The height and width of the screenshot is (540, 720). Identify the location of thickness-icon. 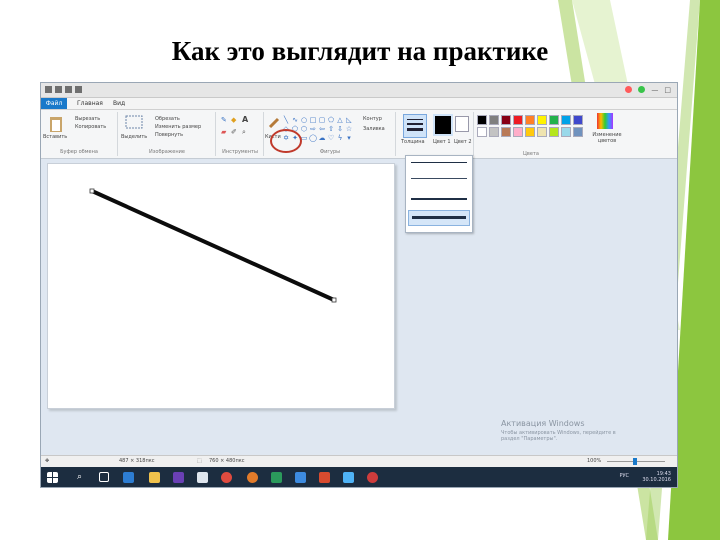
(415, 126).